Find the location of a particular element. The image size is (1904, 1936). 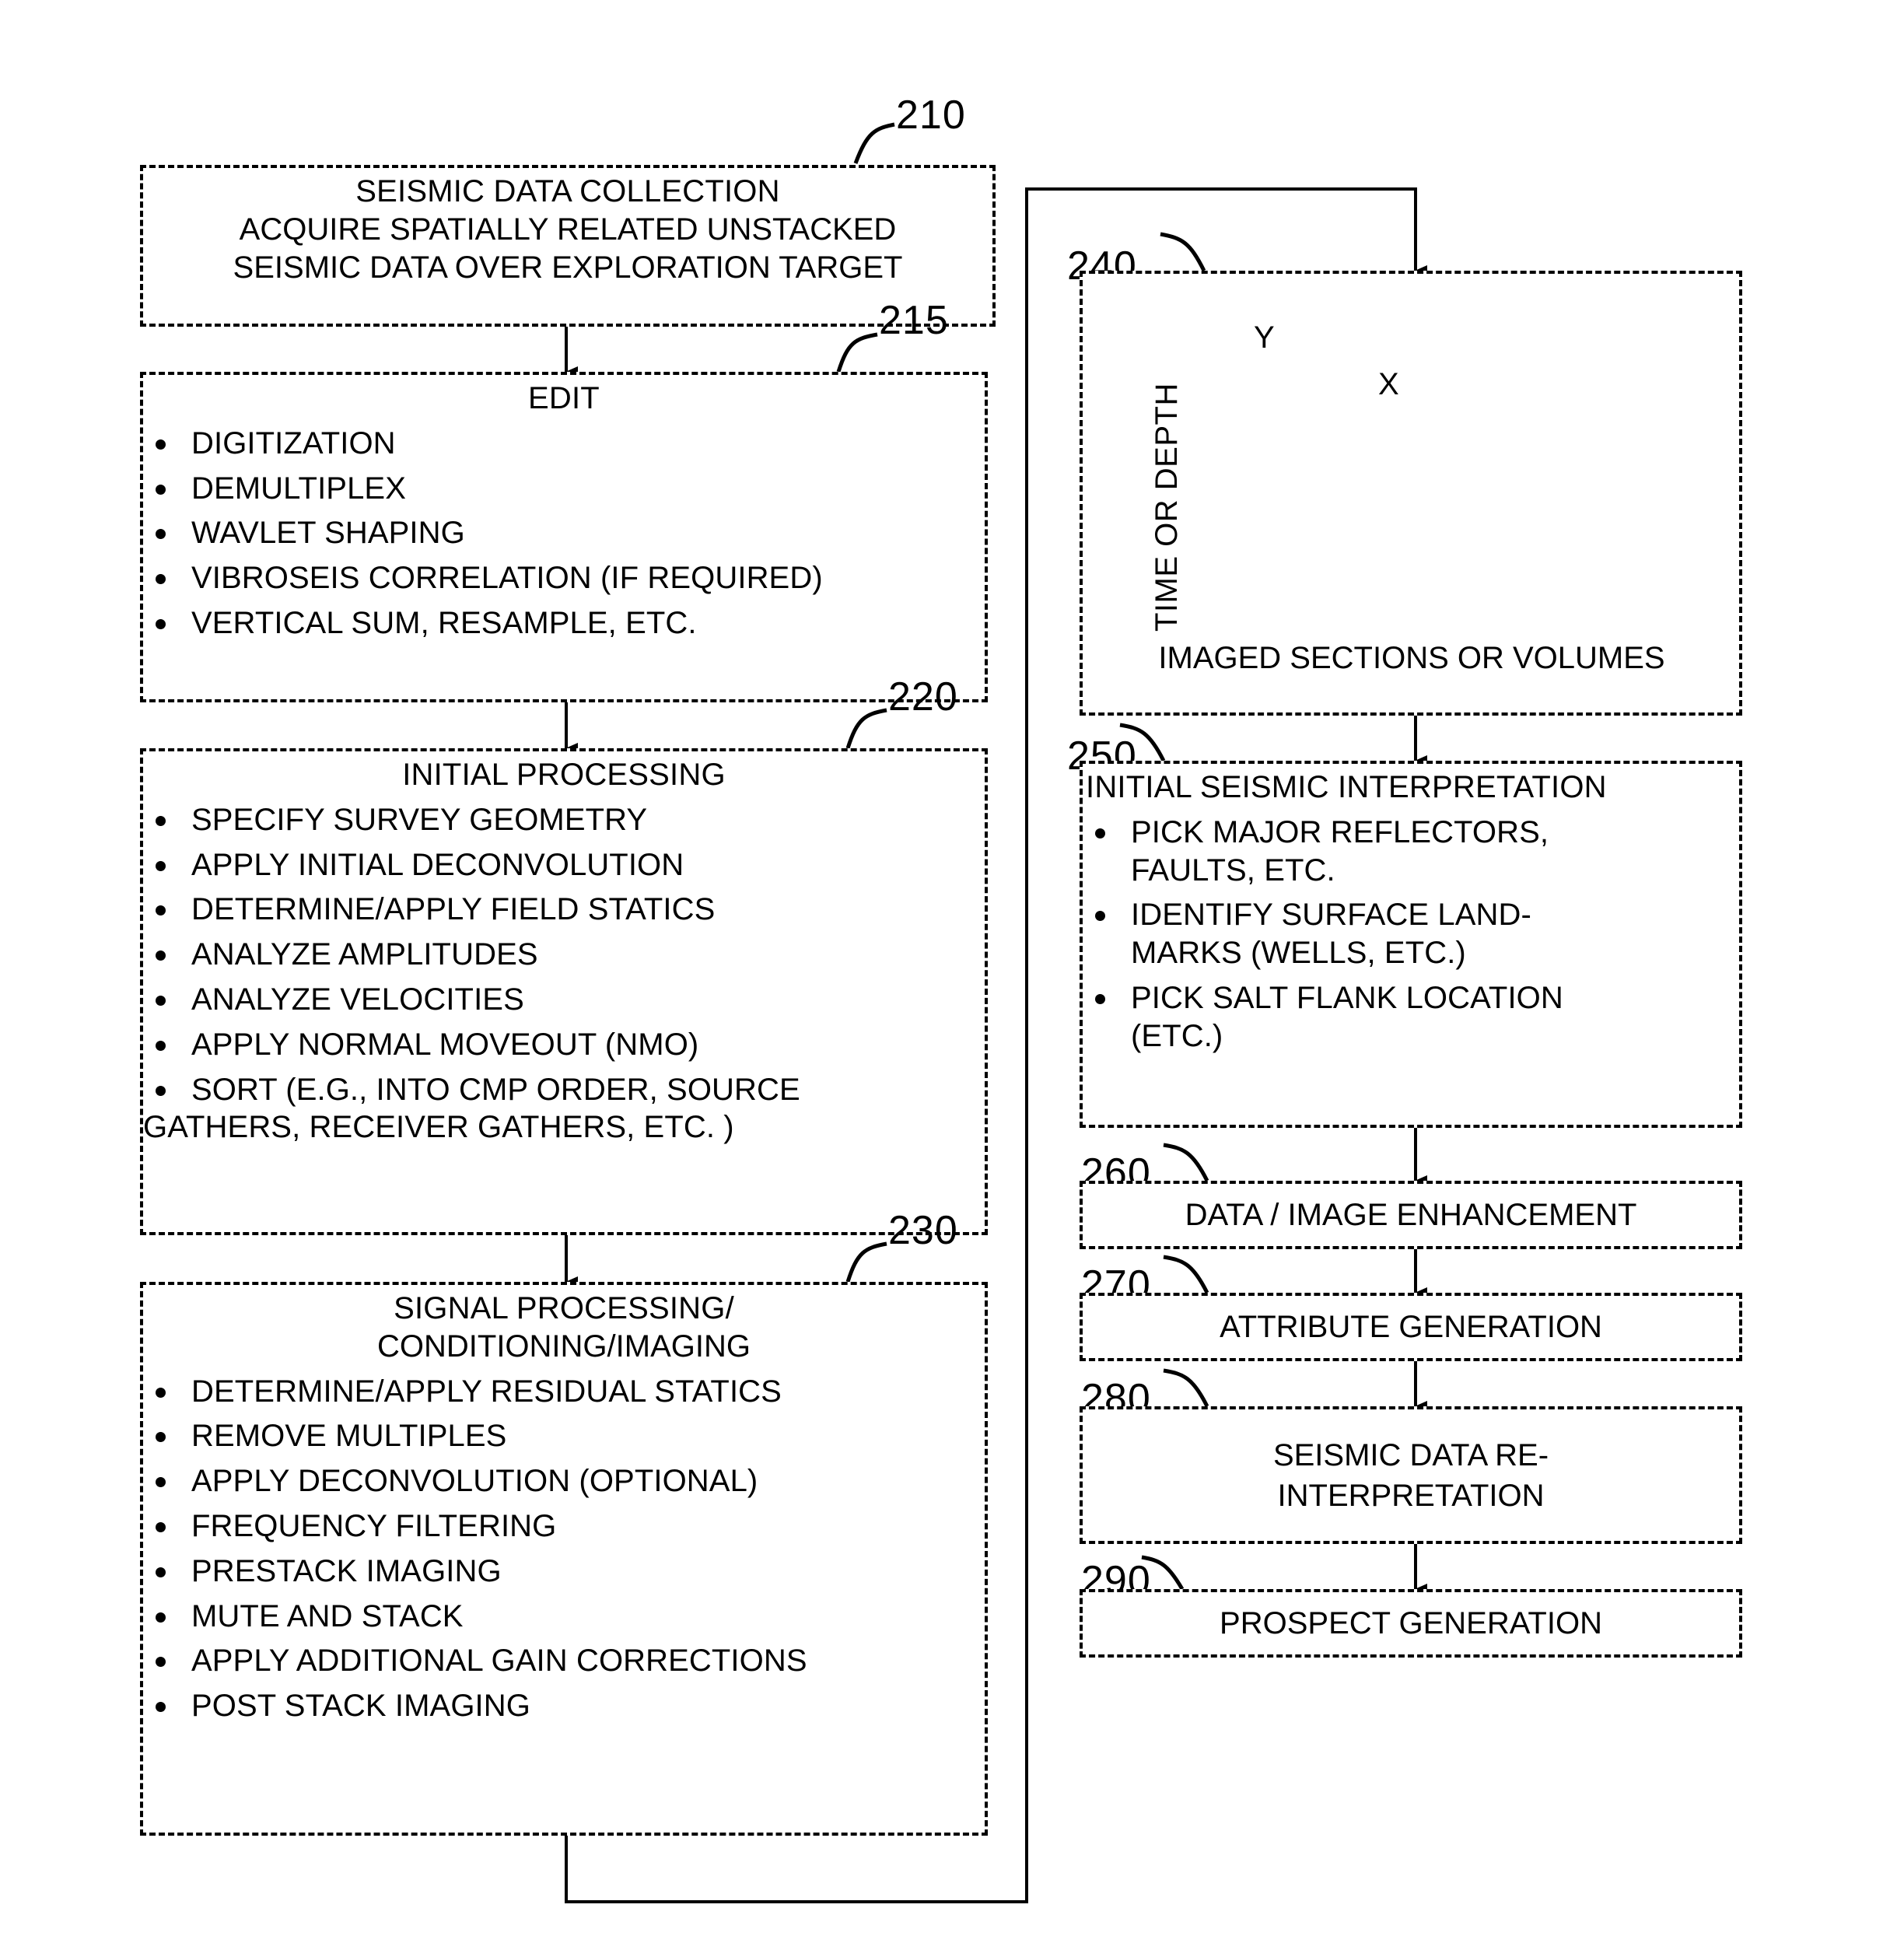

list-item: FREQUENCY FILTERING is located at coordinates (564, 1526).